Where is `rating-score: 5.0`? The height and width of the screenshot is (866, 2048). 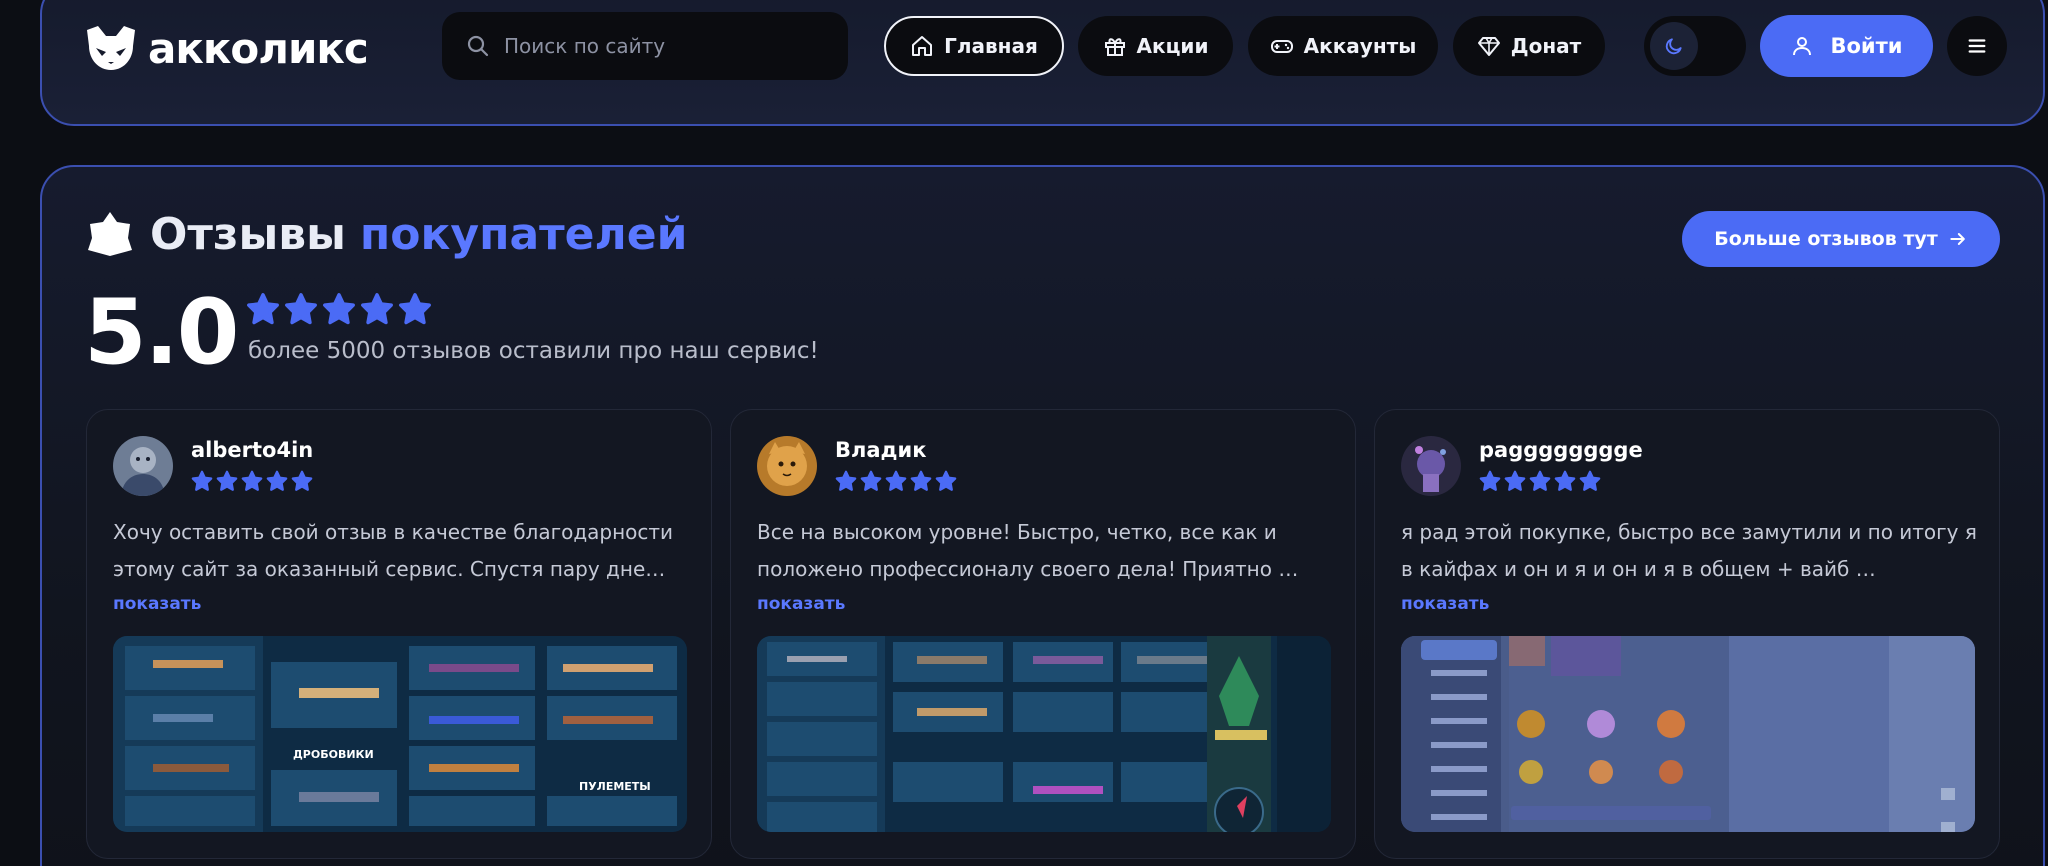
rating-score: 5.0 is located at coordinates (161, 332).